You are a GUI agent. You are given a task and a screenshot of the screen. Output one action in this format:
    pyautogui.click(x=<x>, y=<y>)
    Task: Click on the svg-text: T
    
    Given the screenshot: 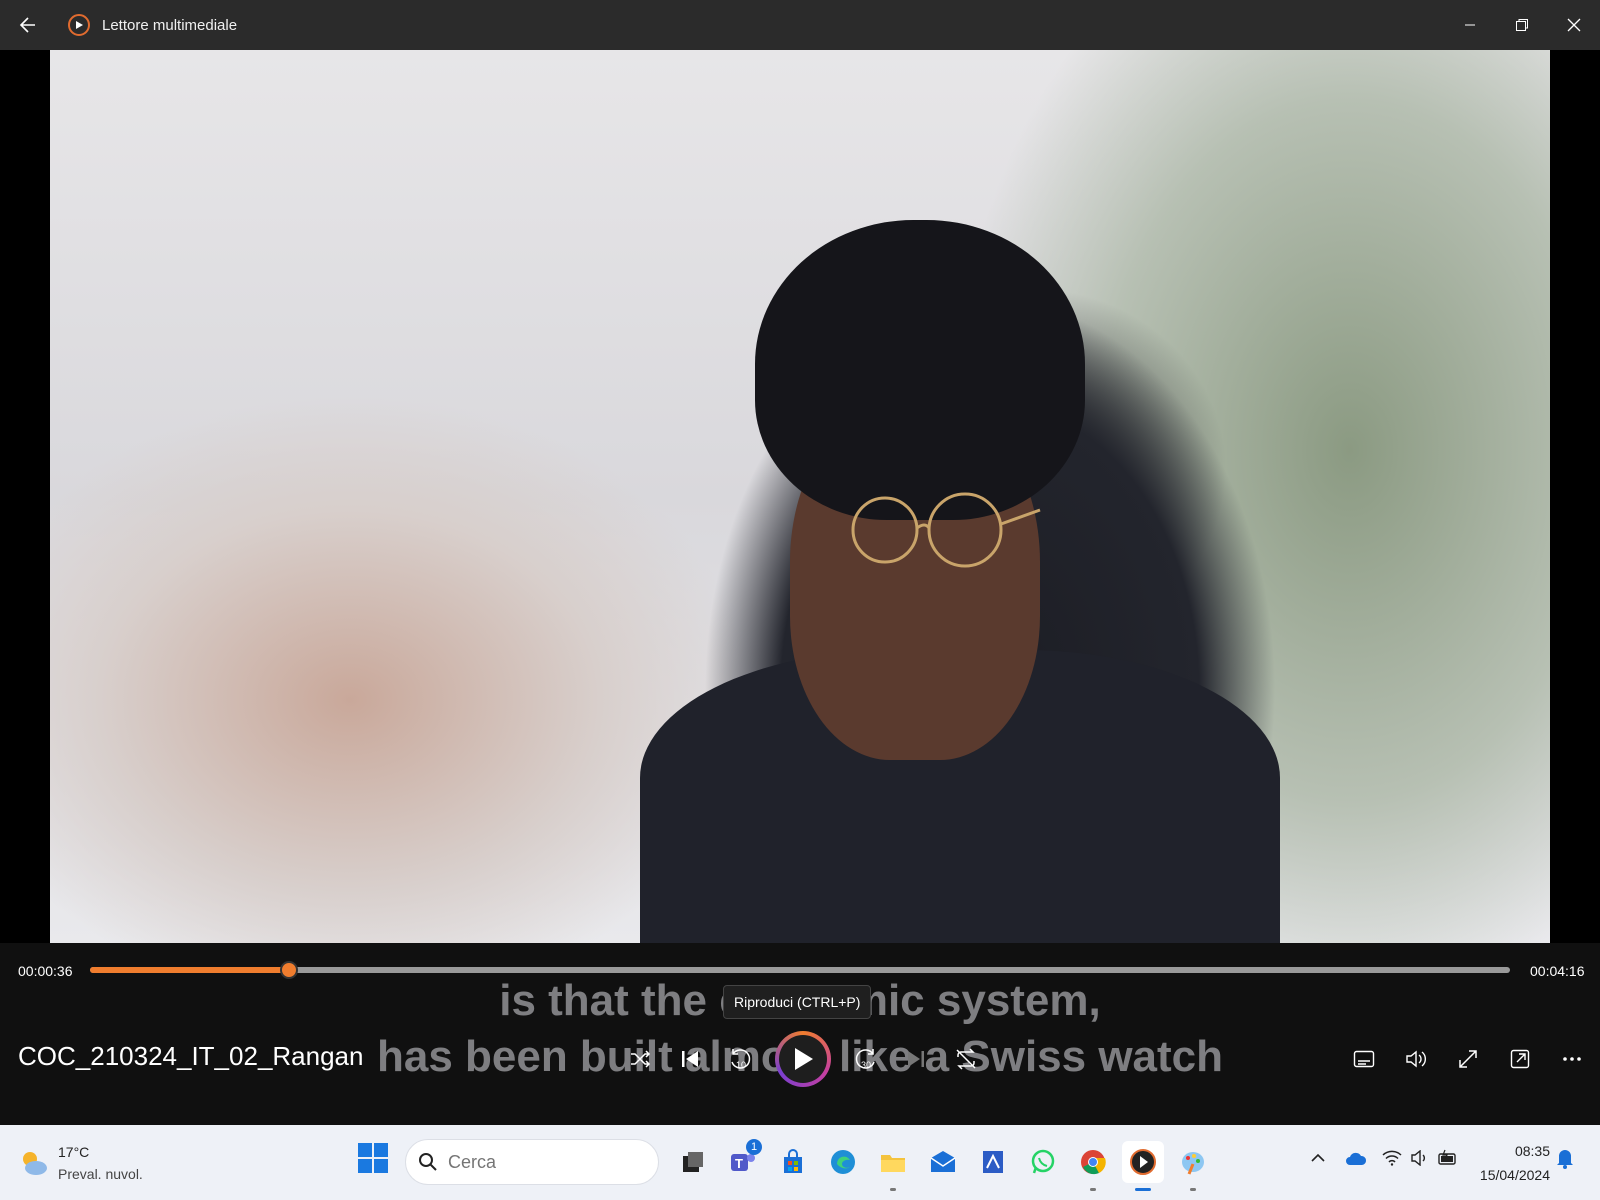 What is the action you would take?
    pyautogui.click(x=739, y=1163)
    